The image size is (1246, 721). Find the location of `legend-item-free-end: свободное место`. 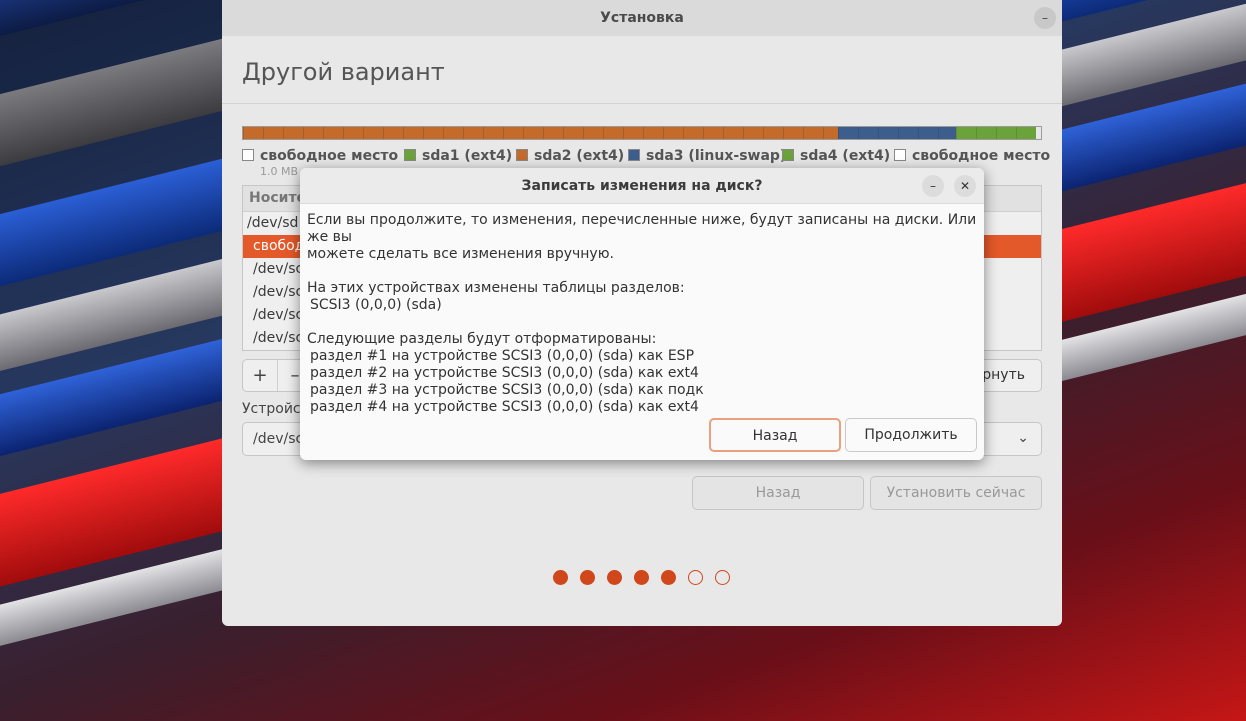

legend-item-free-end: свободное место is located at coordinates (972, 156).